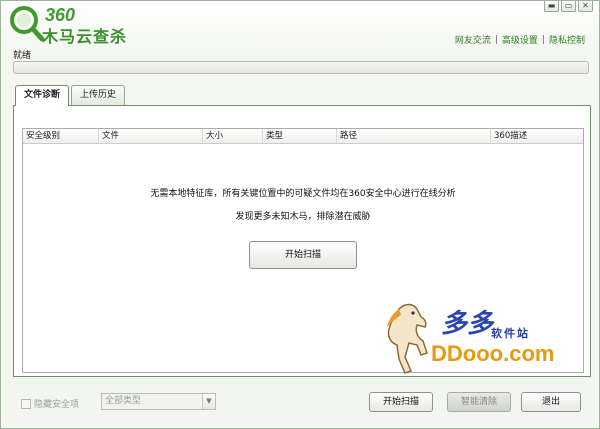 The width and height of the screenshot is (600, 429). Describe the element at coordinates (57, 405) in the screenshot. I see `hide-safe-items-label: 隐藏安全项` at that location.